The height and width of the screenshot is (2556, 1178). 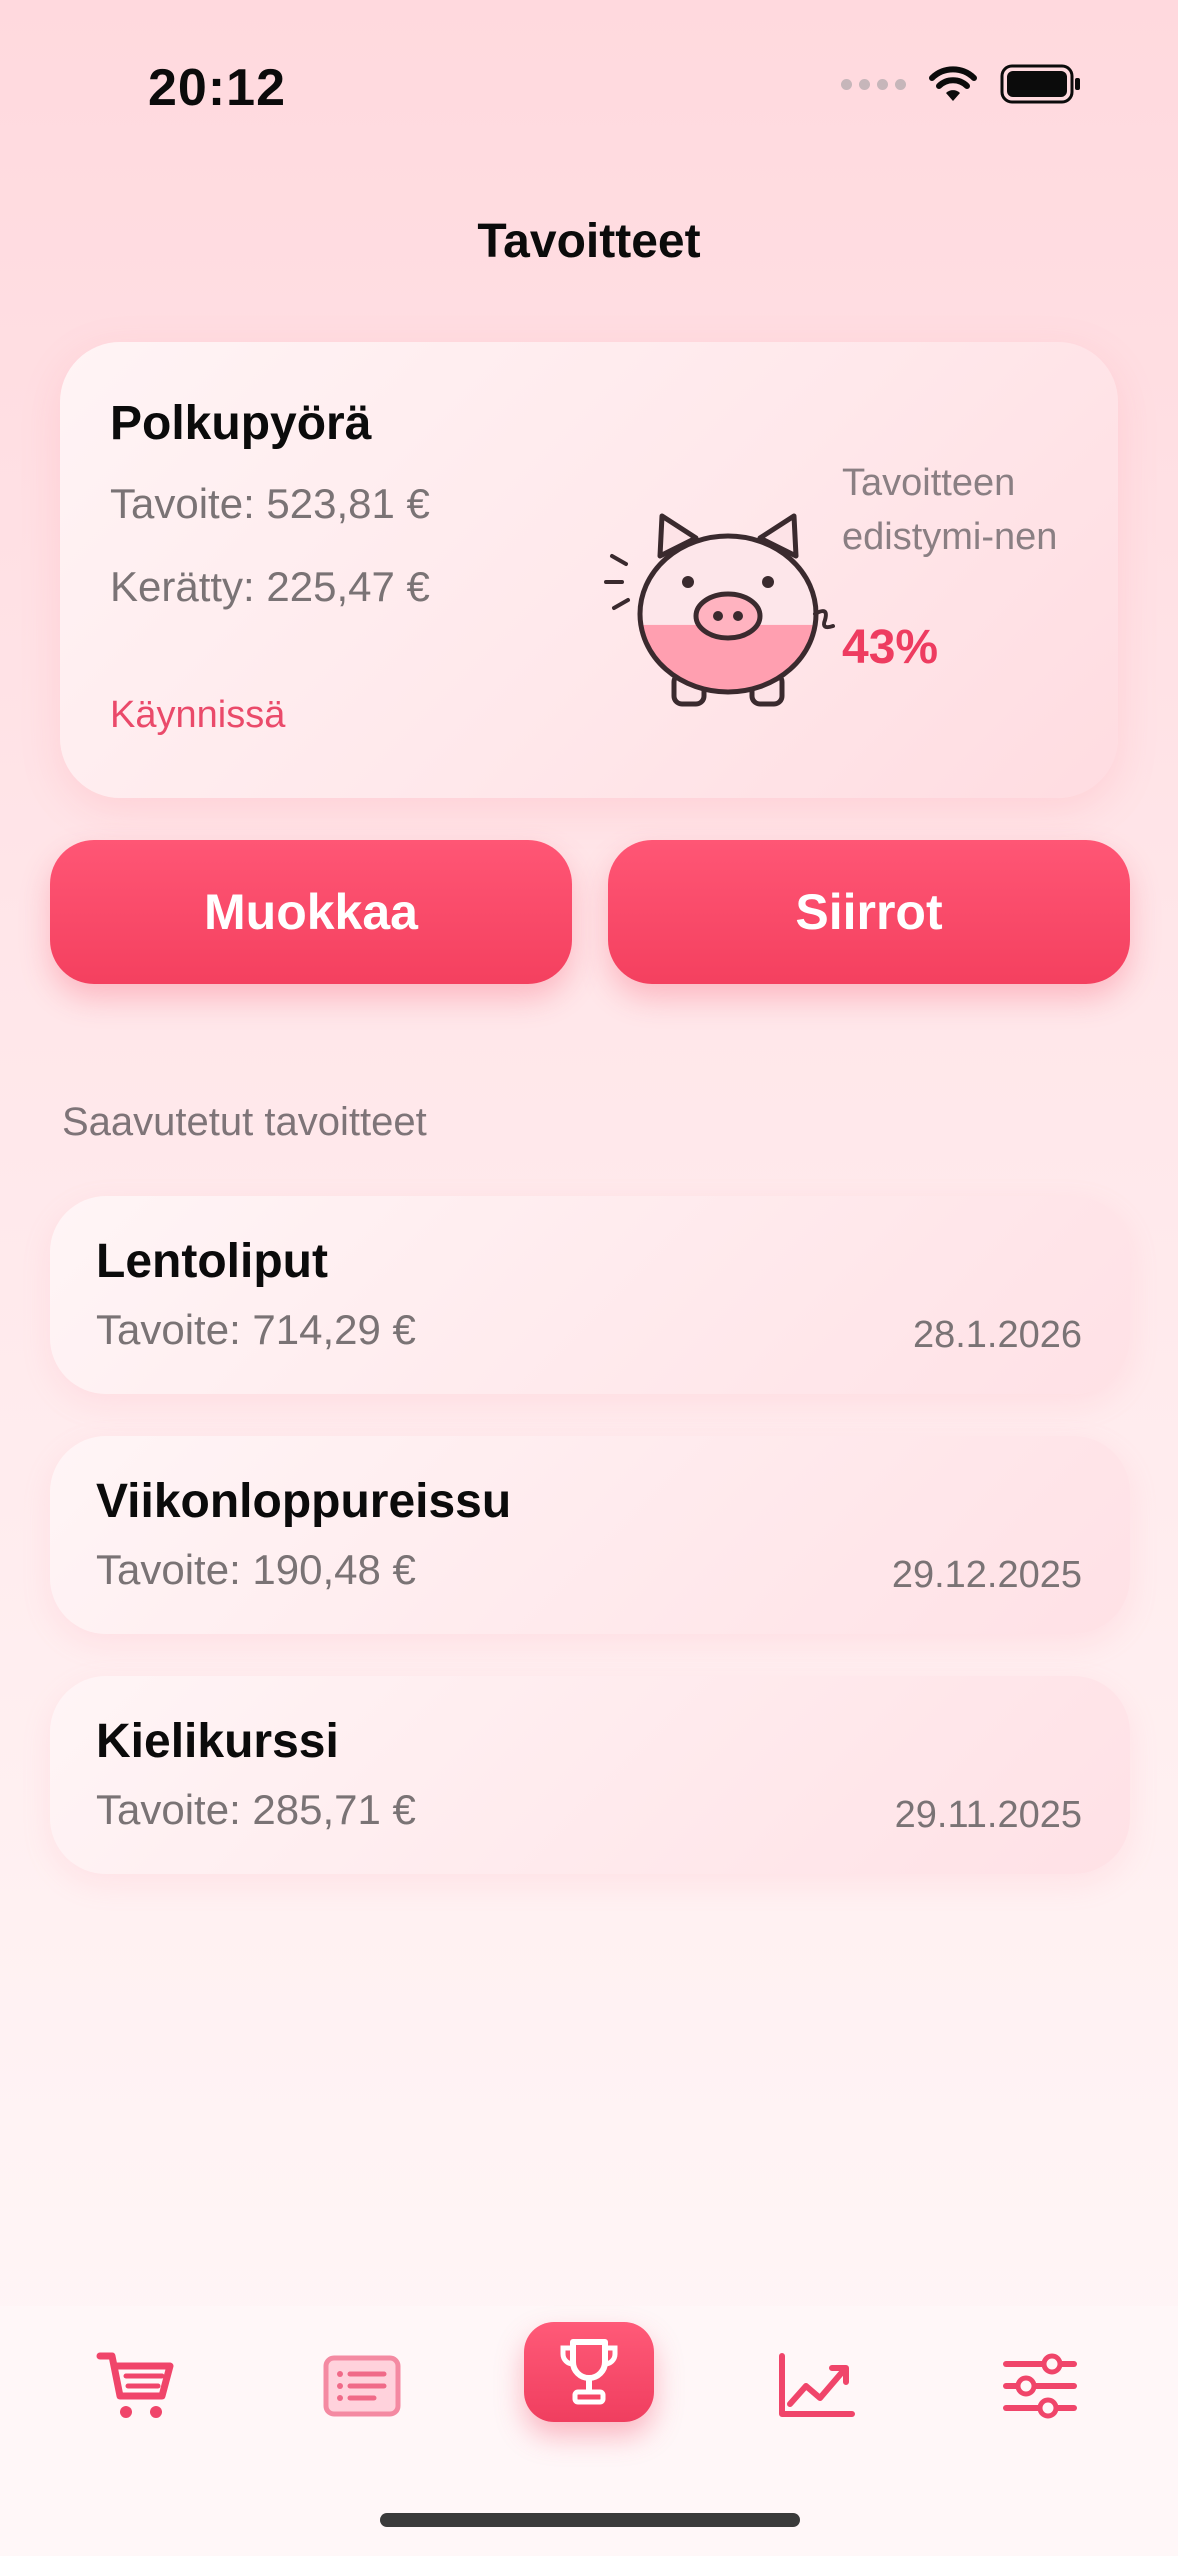 I want to click on goal-name: Polkupyörä, so click(x=241, y=423).